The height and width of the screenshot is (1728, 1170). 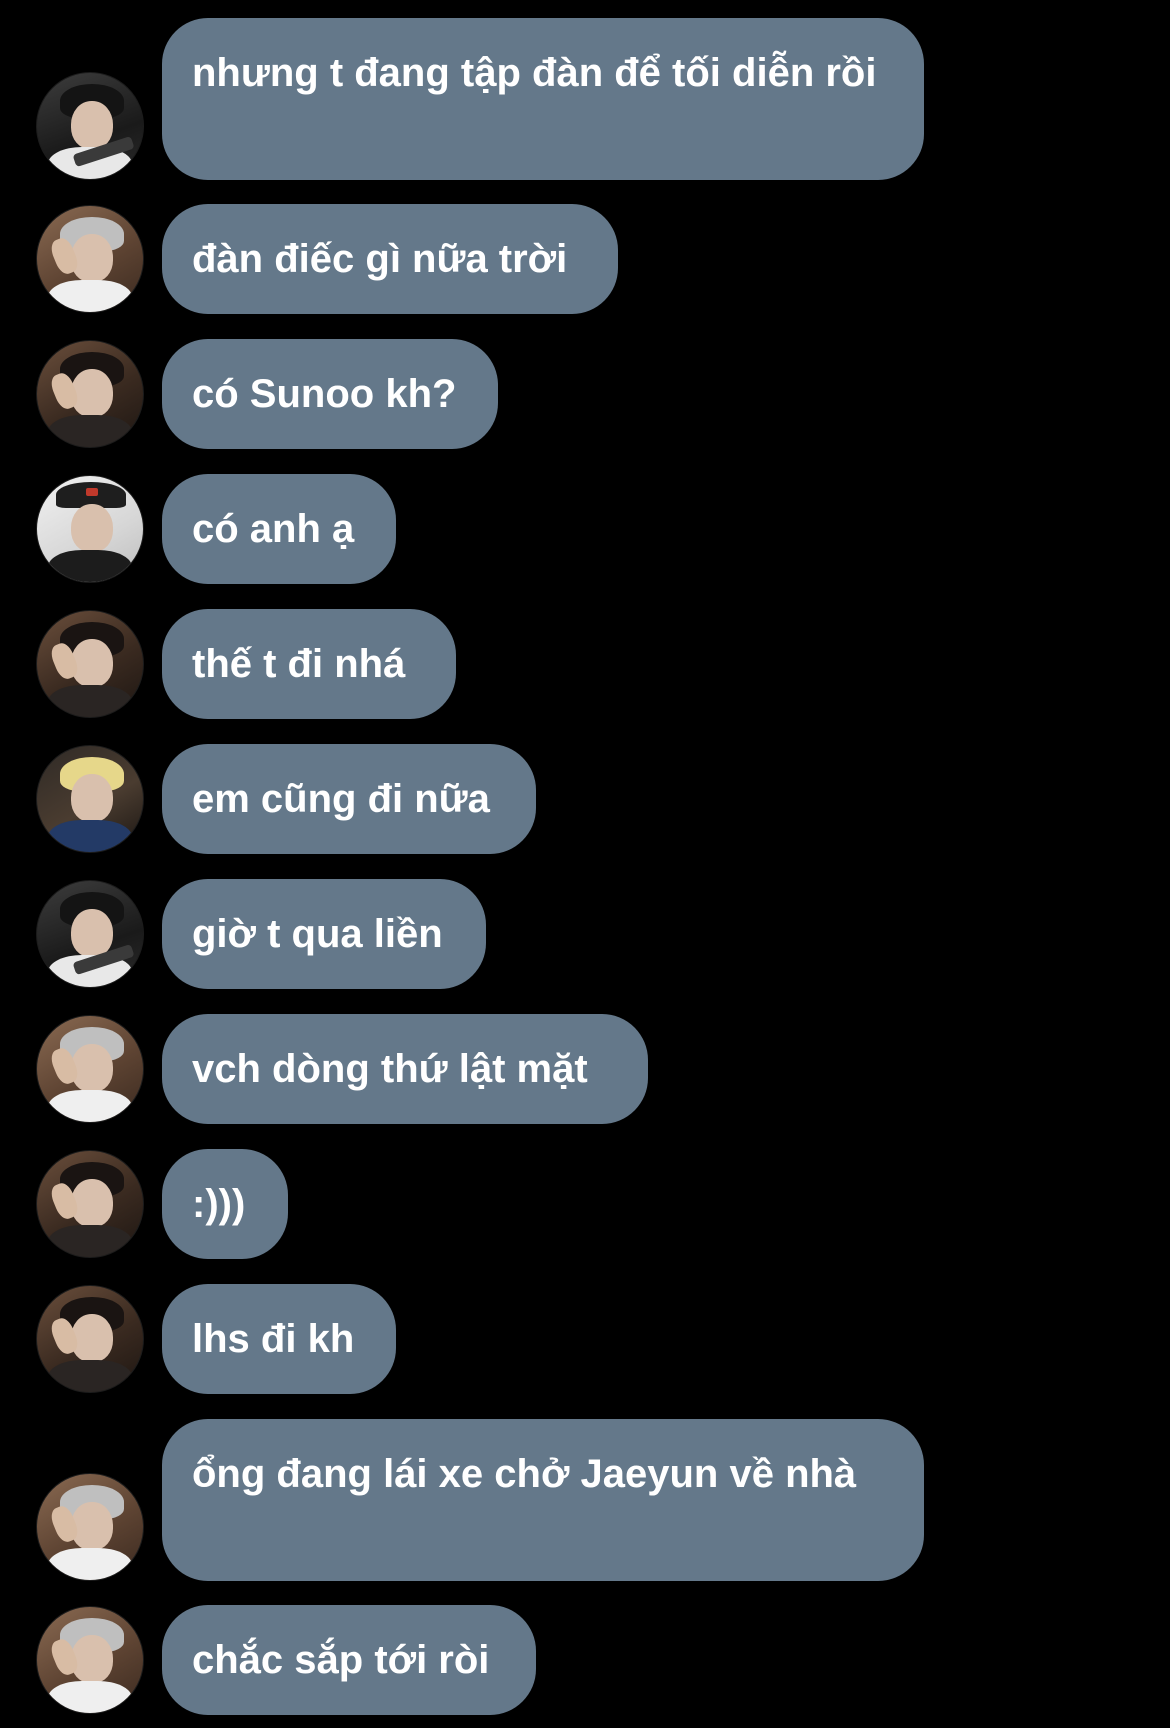 What do you see at coordinates (585, 664) in the screenshot?
I see `message-row: thế t đi nhá` at bounding box center [585, 664].